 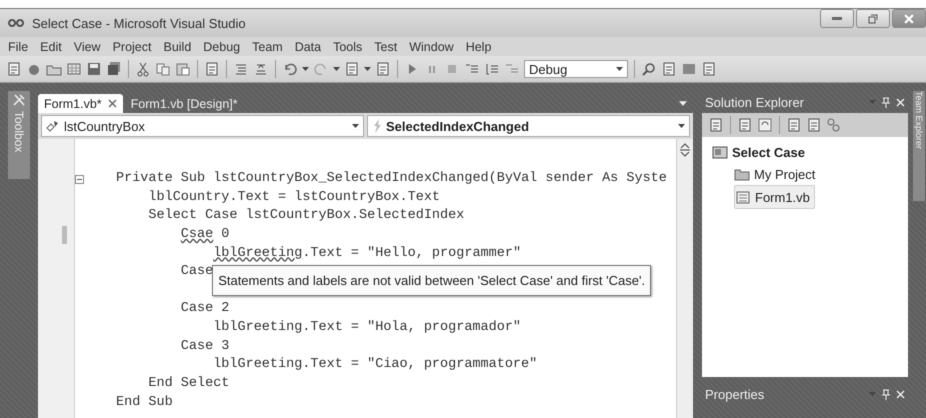 I want to click on copy-icon, so click(x=163, y=69).